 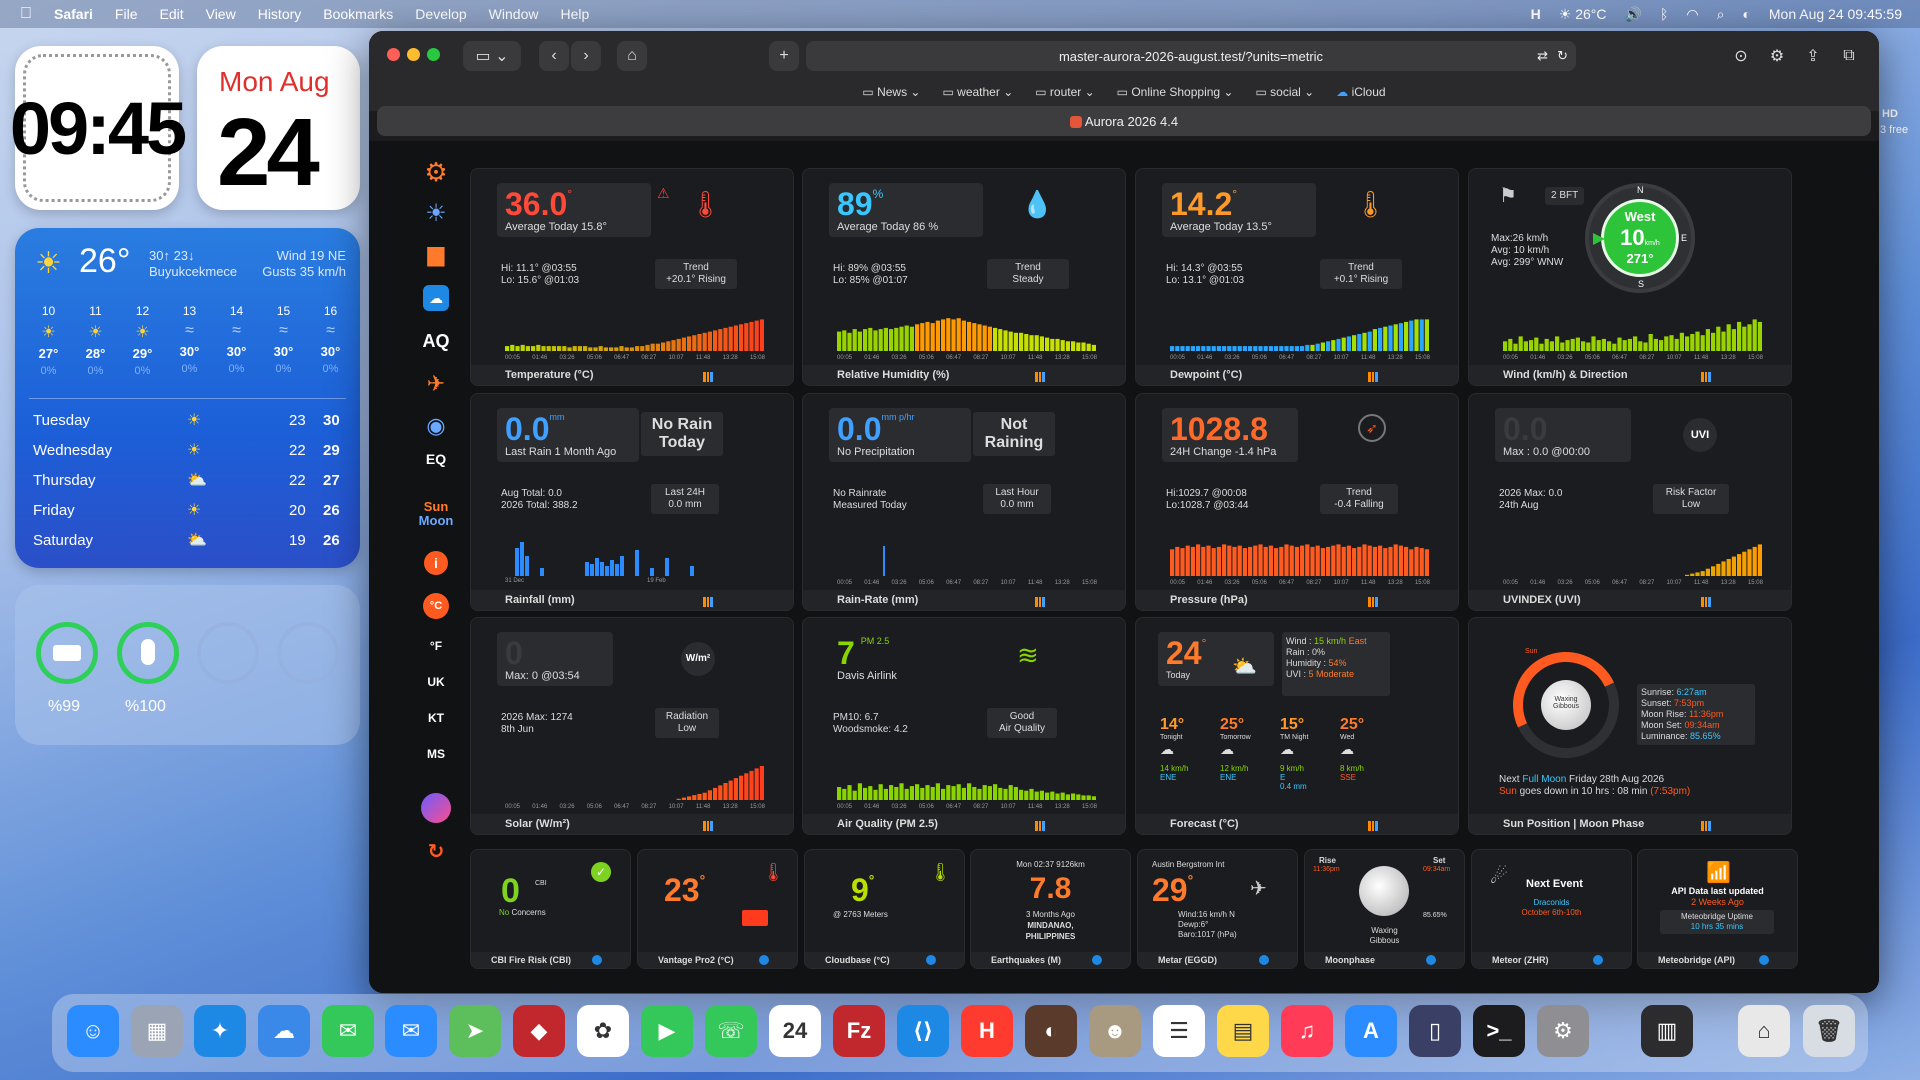 I want to click on bookmark-online-shopping: ▭ Online Shopping ⌄, so click(x=1175, y=92).